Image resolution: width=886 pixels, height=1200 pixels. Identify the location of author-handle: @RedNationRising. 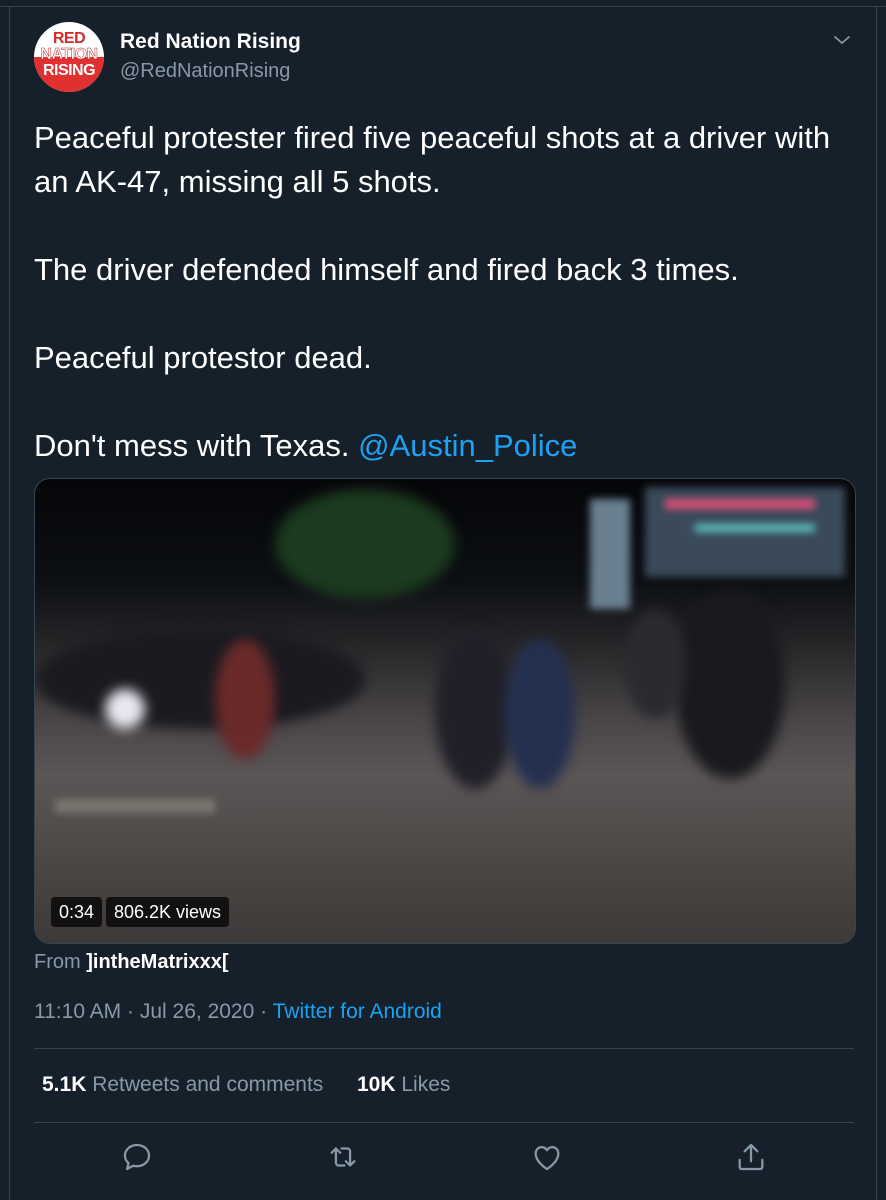
(205, 71).